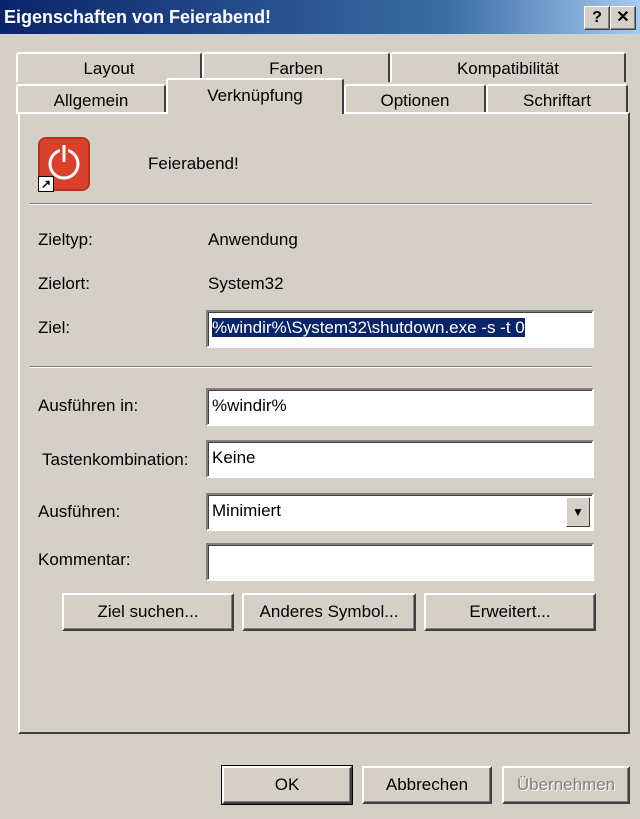 The height and width of the screenshot is (819, 640). I want to click on run-select-value: Minimiert, so click(246, 510).